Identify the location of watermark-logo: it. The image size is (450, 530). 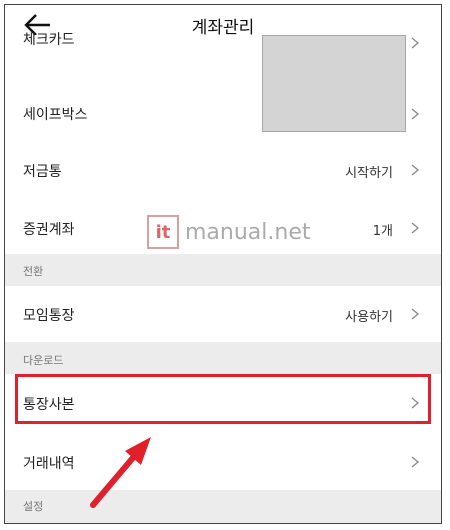
(163, 232).